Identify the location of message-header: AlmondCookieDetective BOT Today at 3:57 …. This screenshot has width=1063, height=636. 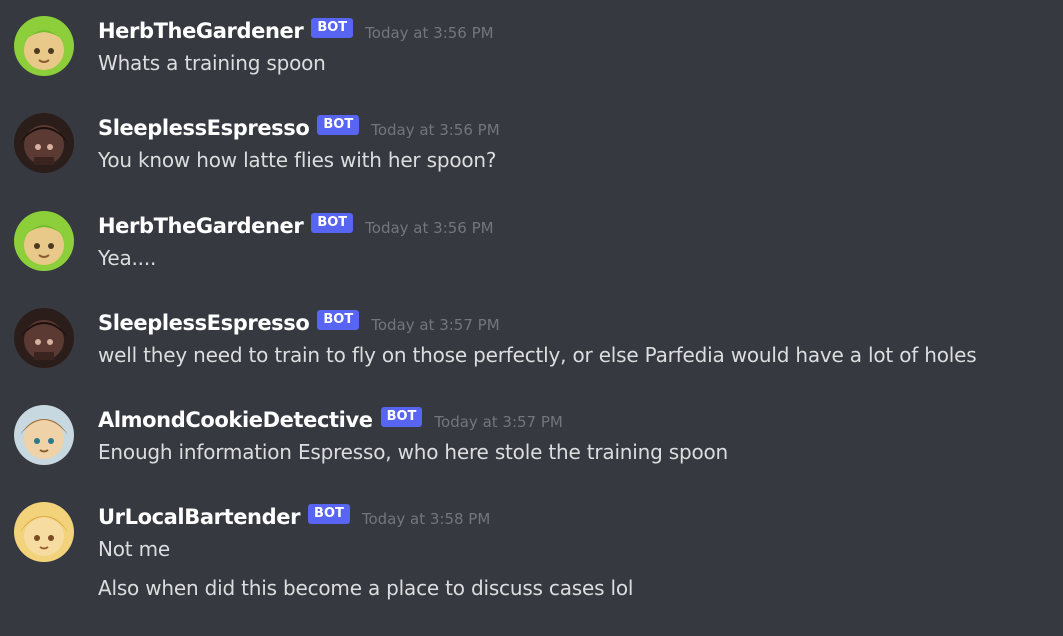
(330, 420).